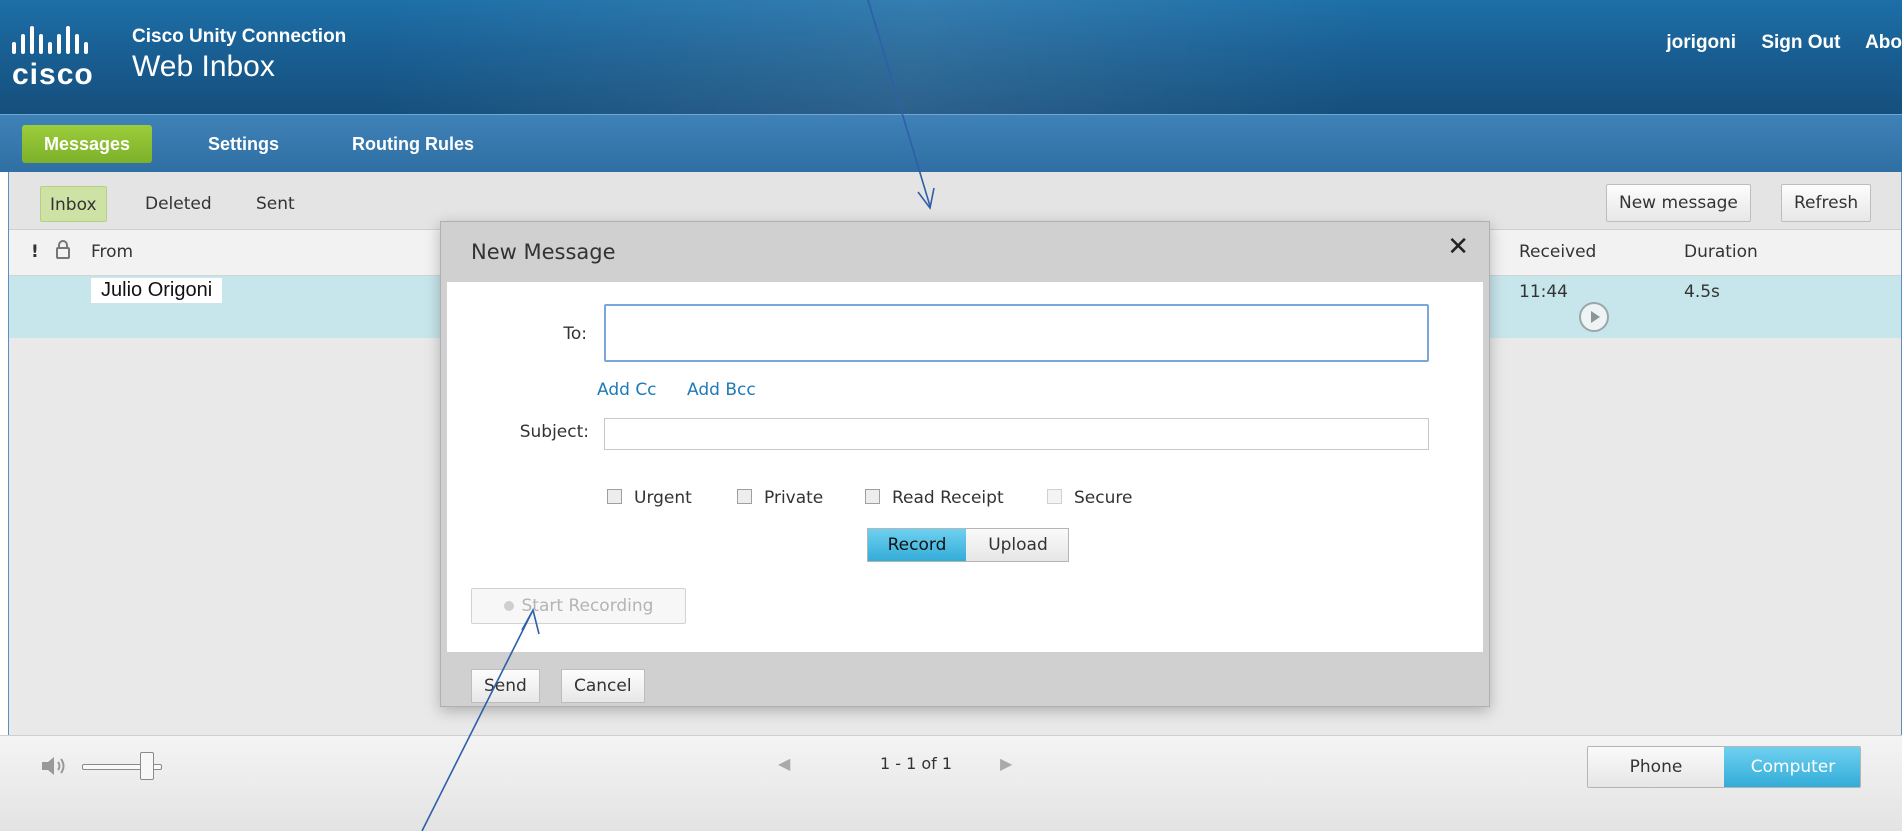 The height and width of the screenshot is (831, 1902). I want to click on folder-inbox: Inbox, so click(73, 204).